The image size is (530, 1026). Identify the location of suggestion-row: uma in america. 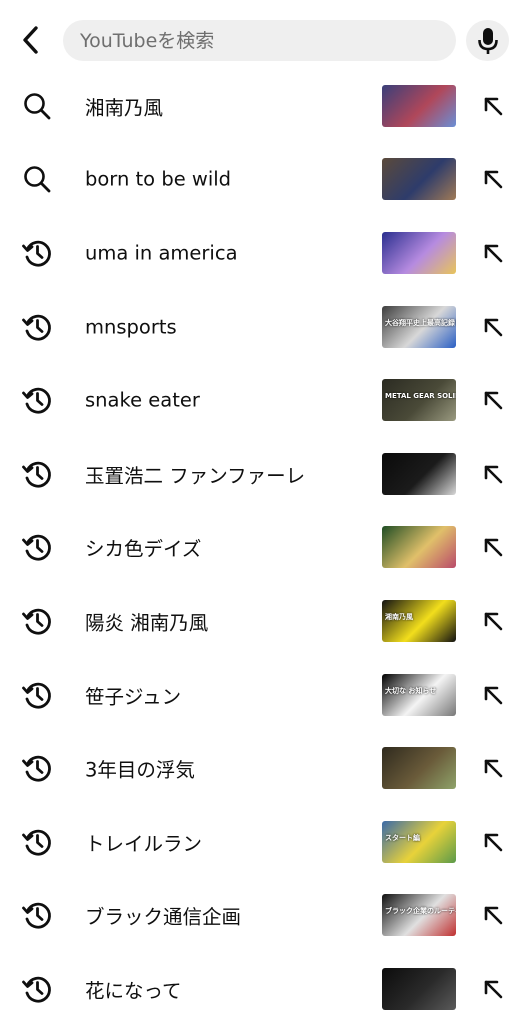
(265, 253).